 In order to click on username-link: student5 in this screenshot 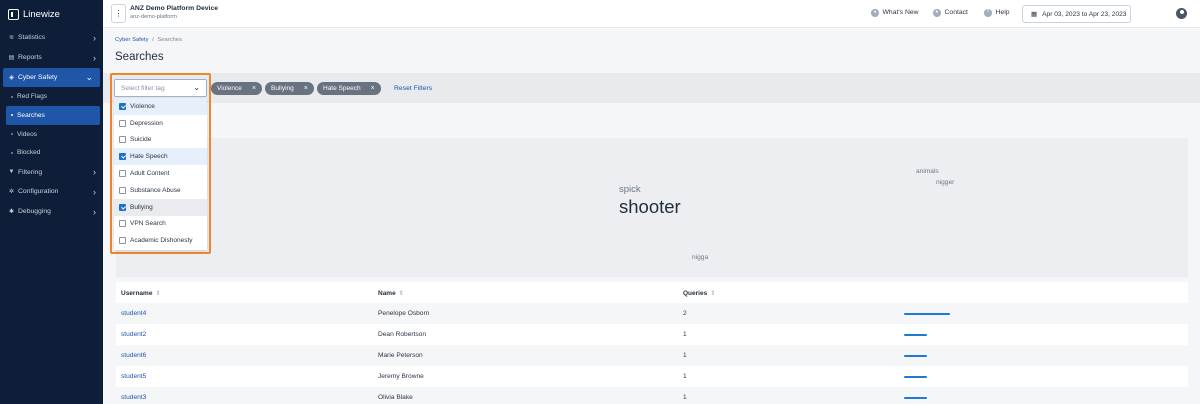, I will do `click(133, 376)`.